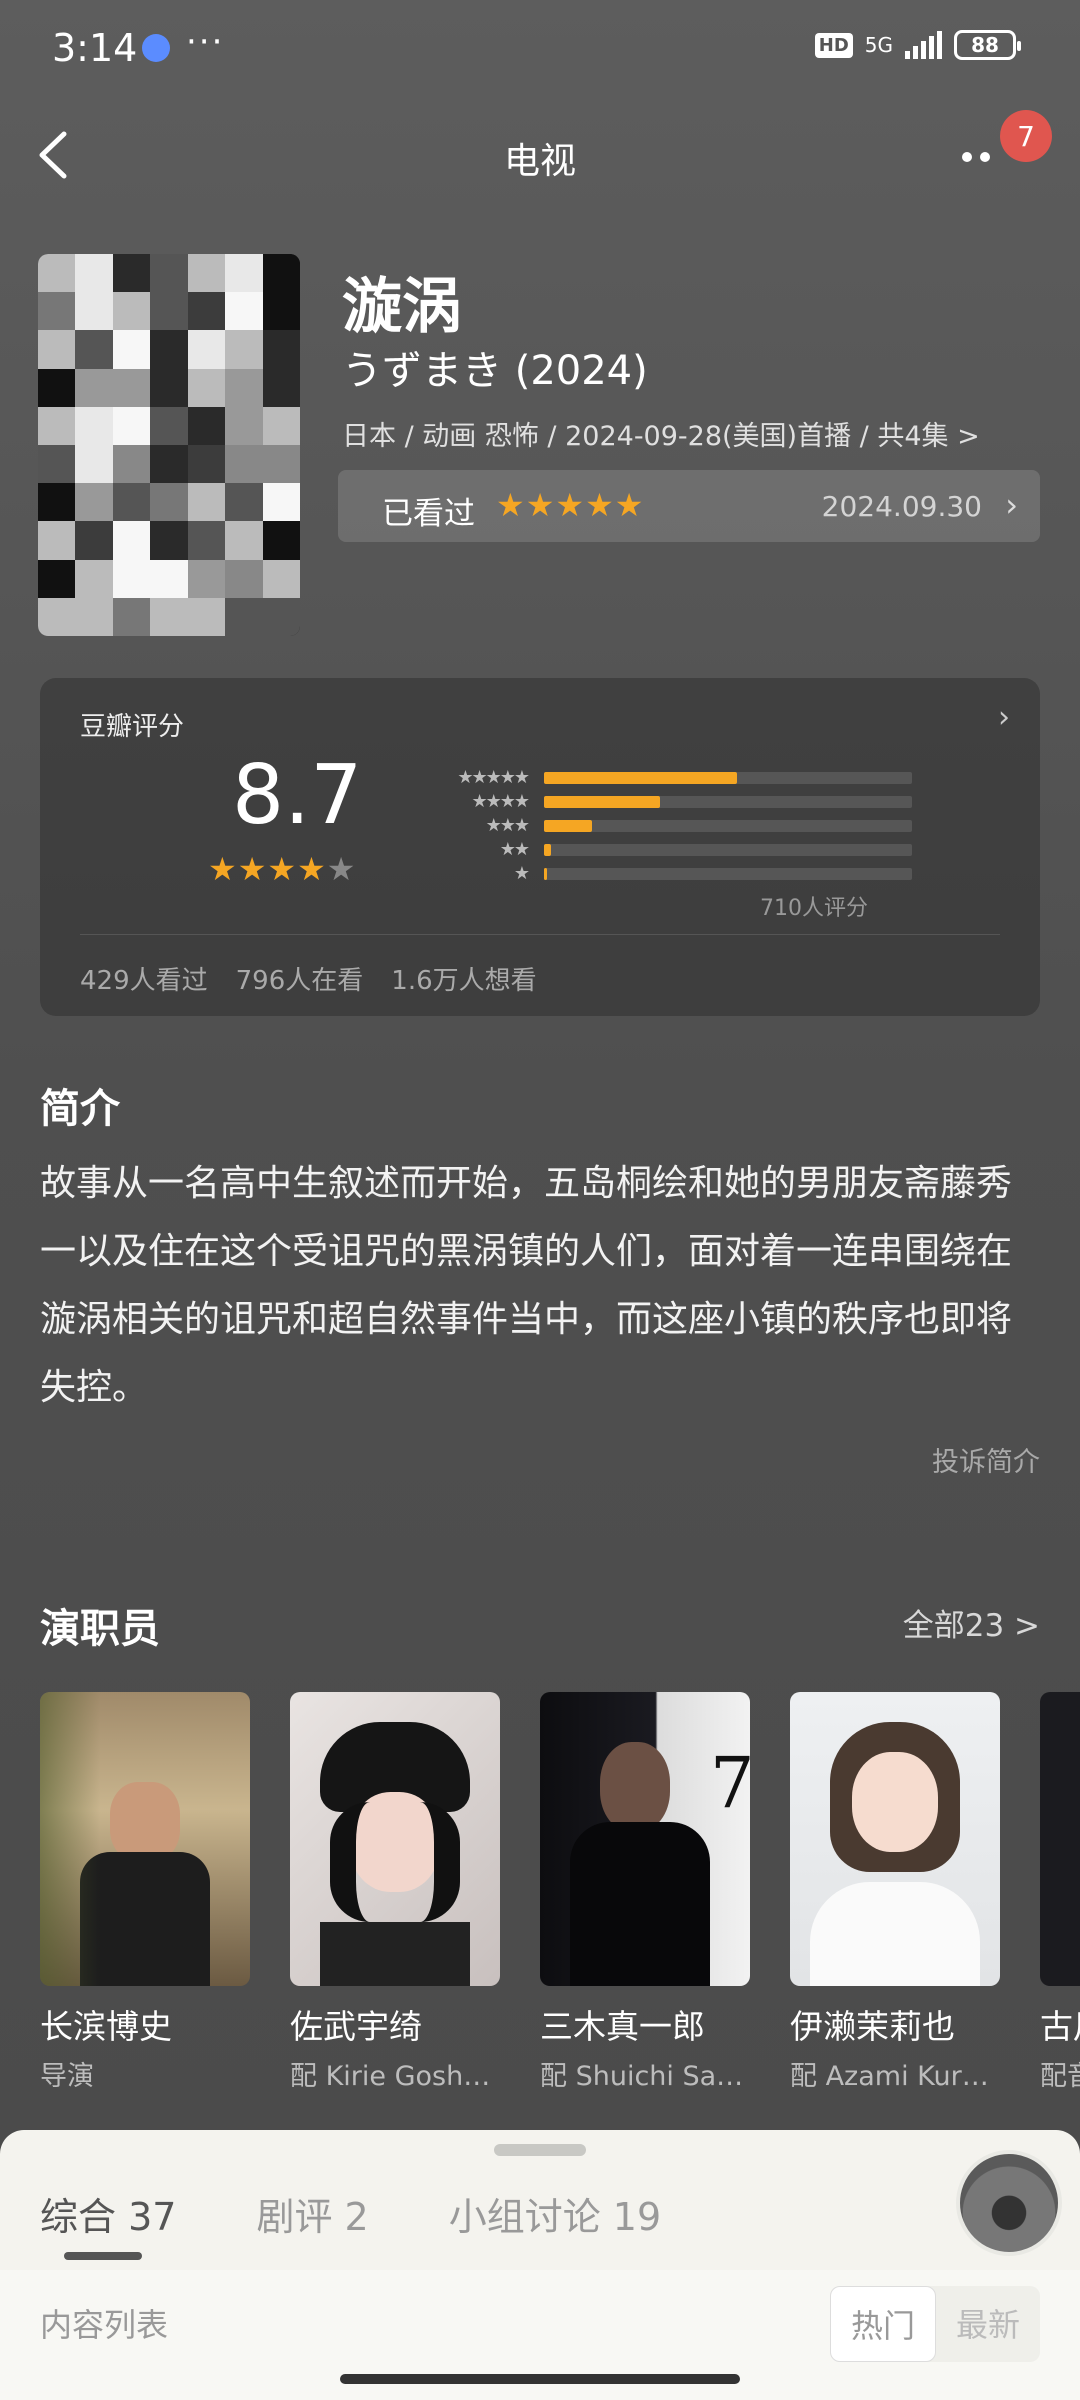 This screenshot has height=2400, width=1080. Describe the element at coordinates (661, 433) in the screenshot. I see `show-meta: 日本 / 动画 恐怖 / 2024-09-28(美国)首播 / 共4集 >` at that location.